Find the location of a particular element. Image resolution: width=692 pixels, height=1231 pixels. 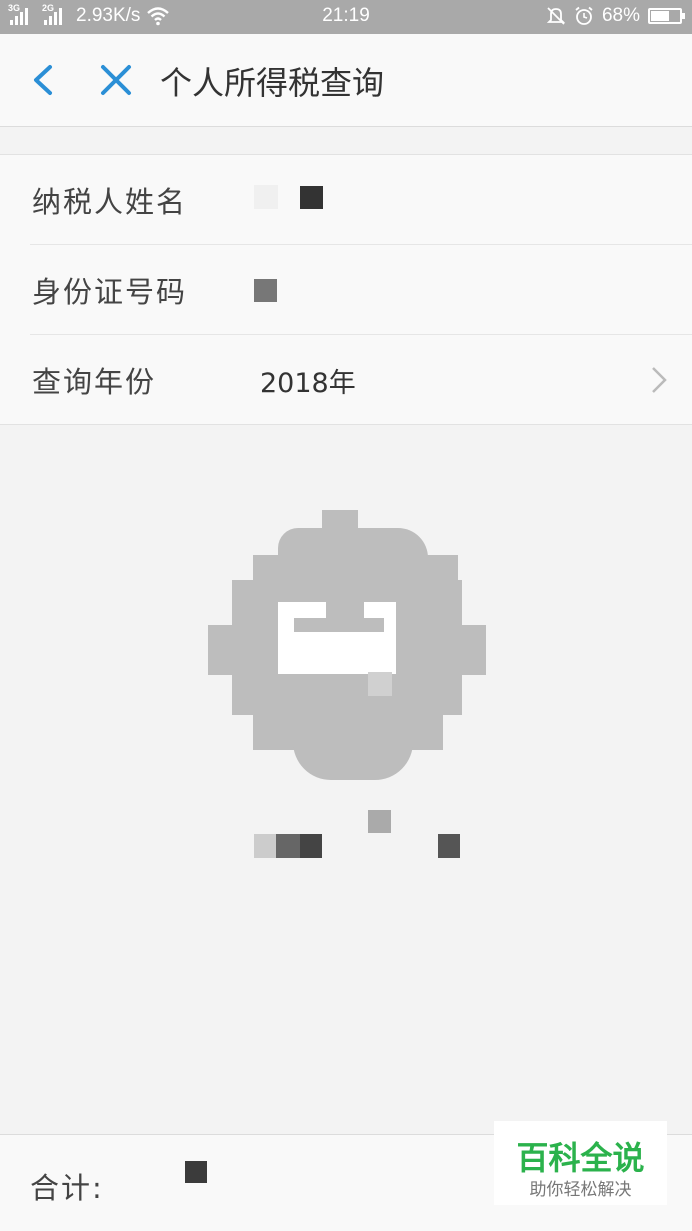

clock: 21:19 is located at coordinates (346, 15).